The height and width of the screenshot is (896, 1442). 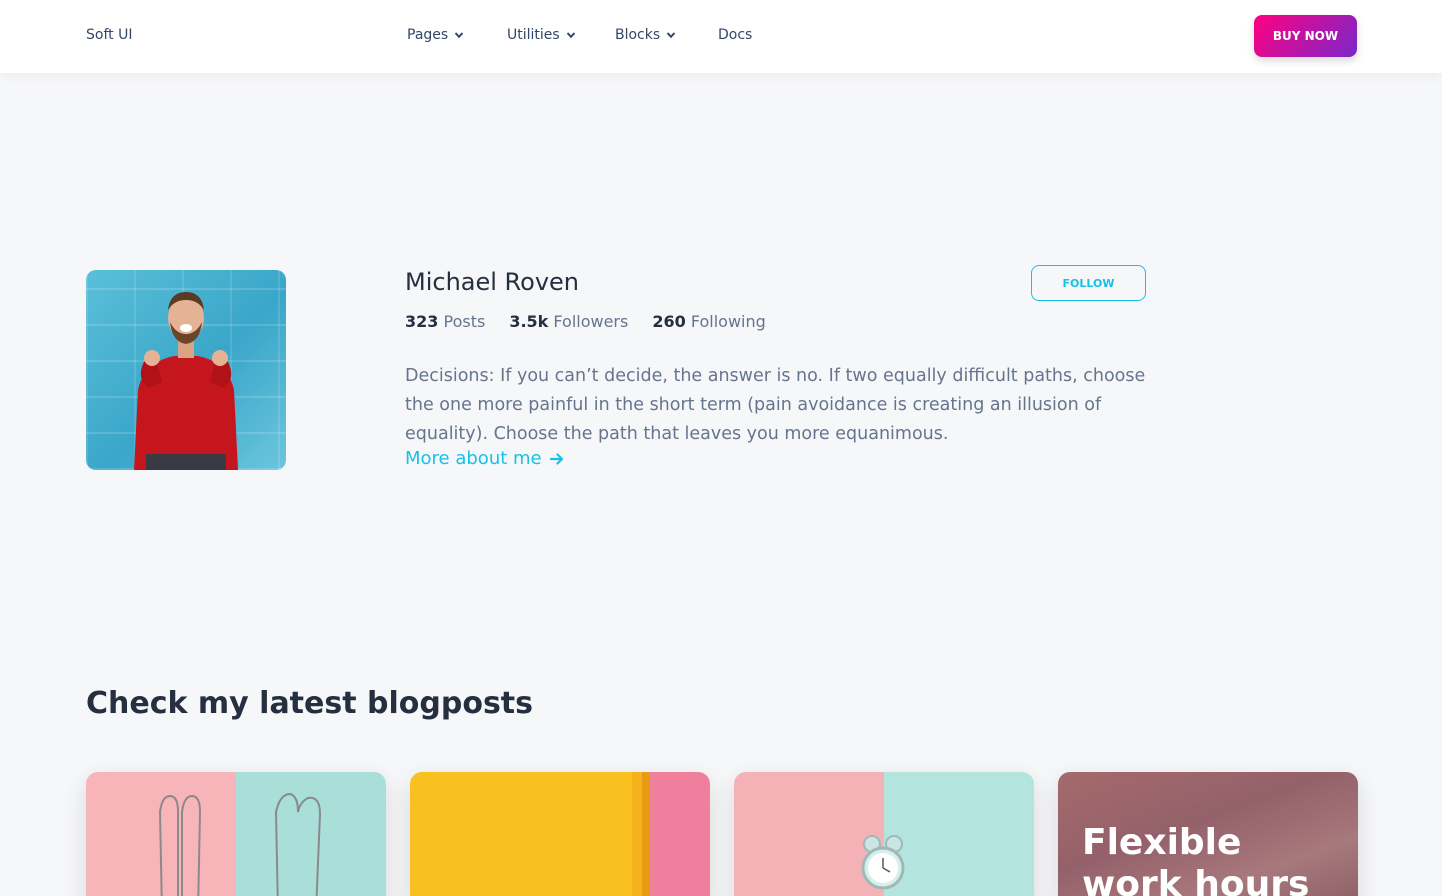 I want to click on stat-label: Following, so click(x=728, y=321).